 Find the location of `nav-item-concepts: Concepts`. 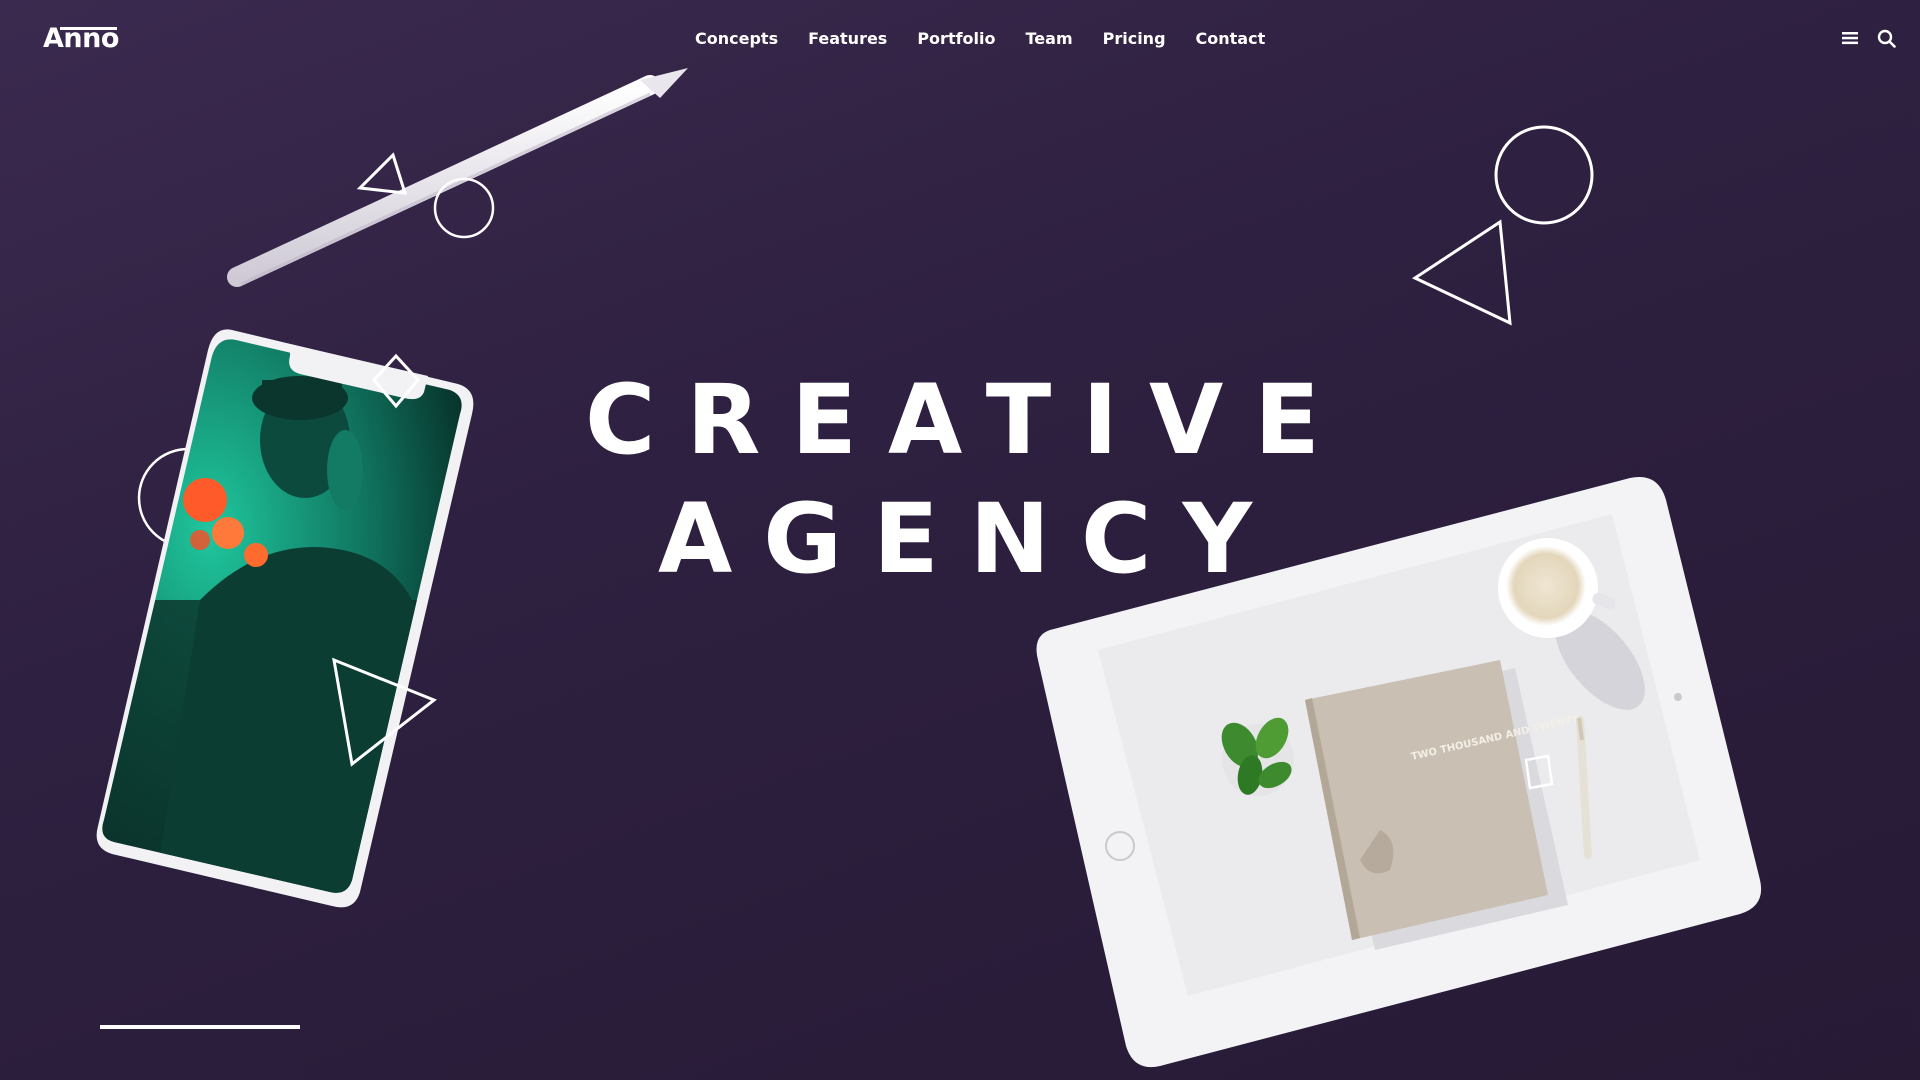

nav-item-concepts: Concepts is located at coordinates (736, 39).